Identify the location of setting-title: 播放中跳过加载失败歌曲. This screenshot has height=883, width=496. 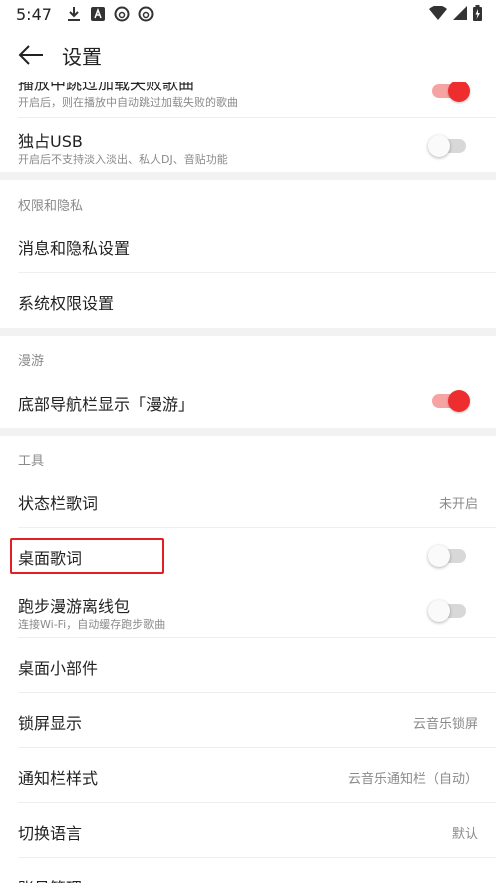
(106, 87).